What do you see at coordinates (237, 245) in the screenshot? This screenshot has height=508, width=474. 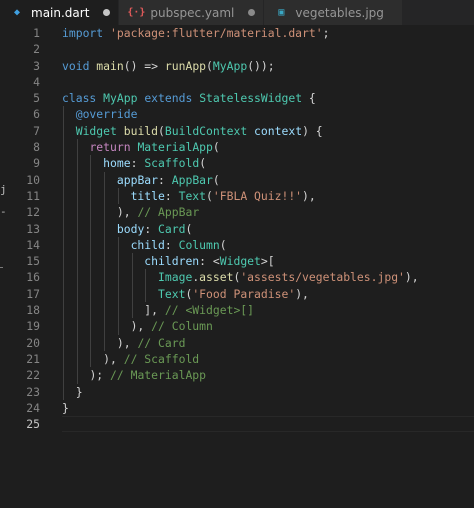 I see `code-line: 14 child: Column(` at bounding box center [237, 245].